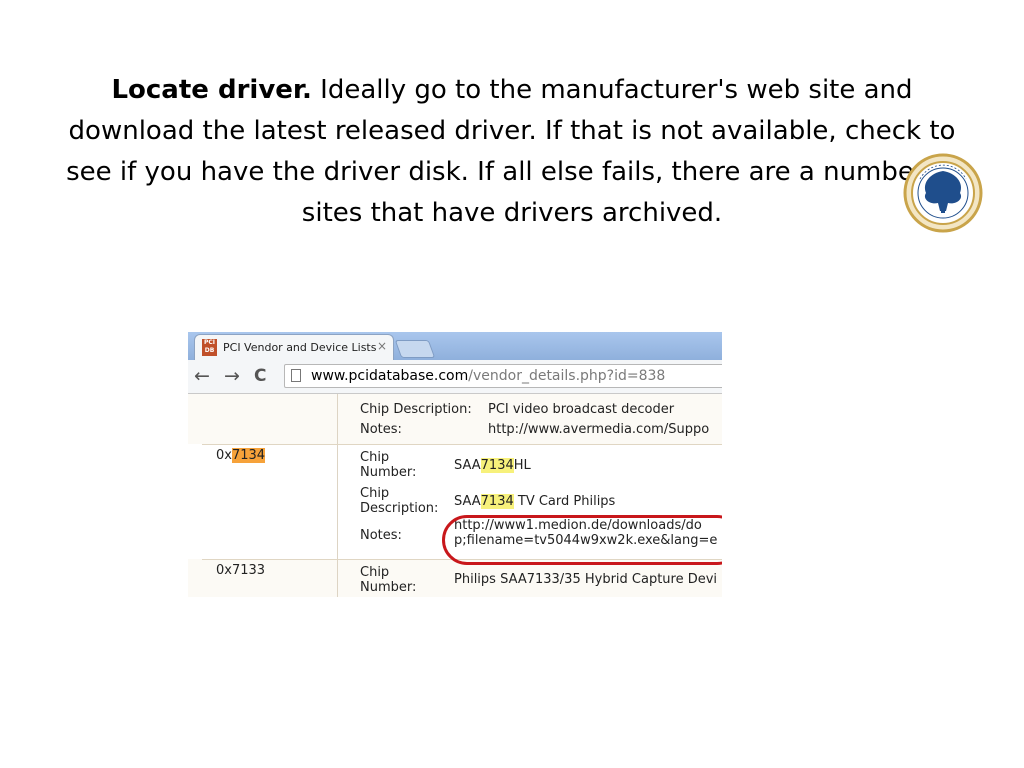 This screenshot has width=1024, height=768. Describe the element at coordinates (240, 570) in the screenshot. I see `device-id: 0x7133` at that location.